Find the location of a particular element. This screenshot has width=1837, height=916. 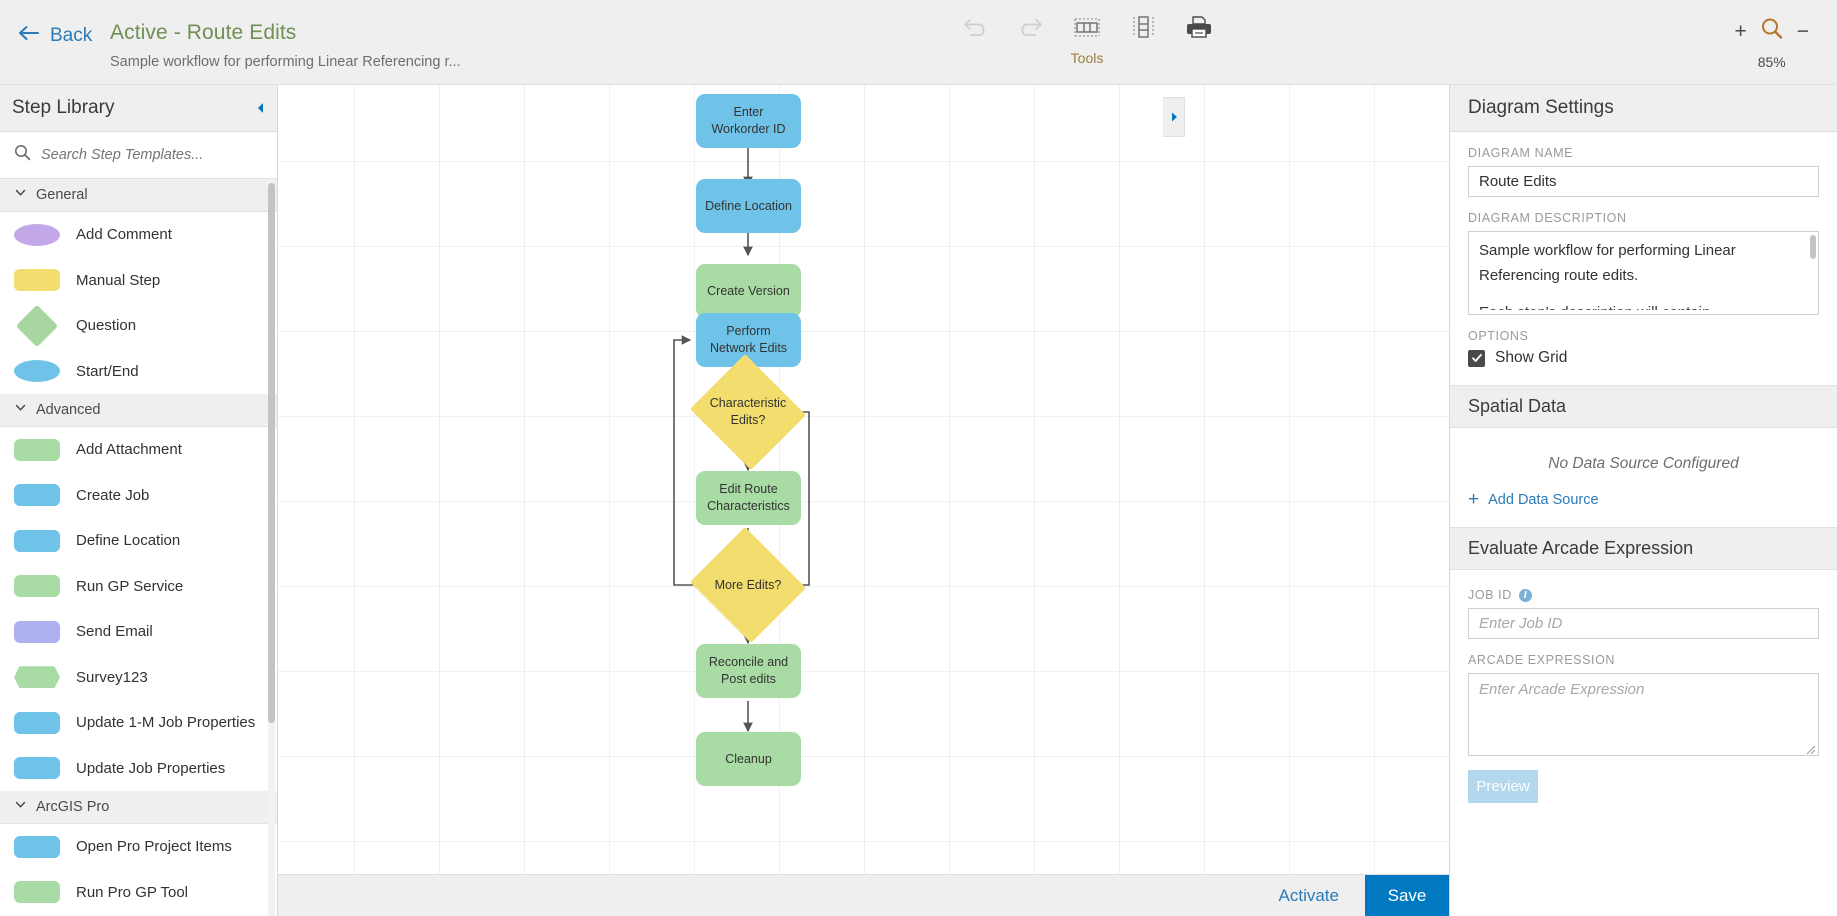

add-data-source-button: + Add Data Source is located at coordinates (1643, 500).